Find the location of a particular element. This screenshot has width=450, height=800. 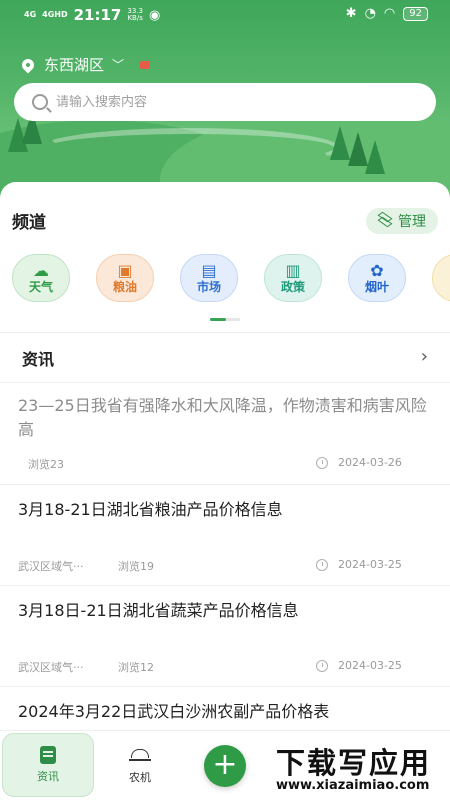

divider is located at coordinates (225, 332).